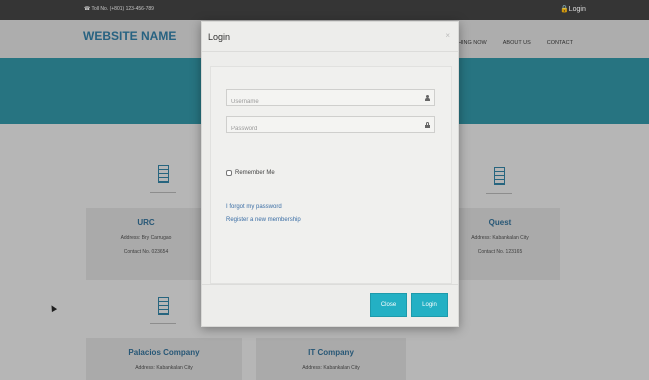 This screenshot has width=649, height=380. What do you see at coordinates (429, 305) in the screenshot?
I see `login-button: Login` at bounding box center [429, 305].